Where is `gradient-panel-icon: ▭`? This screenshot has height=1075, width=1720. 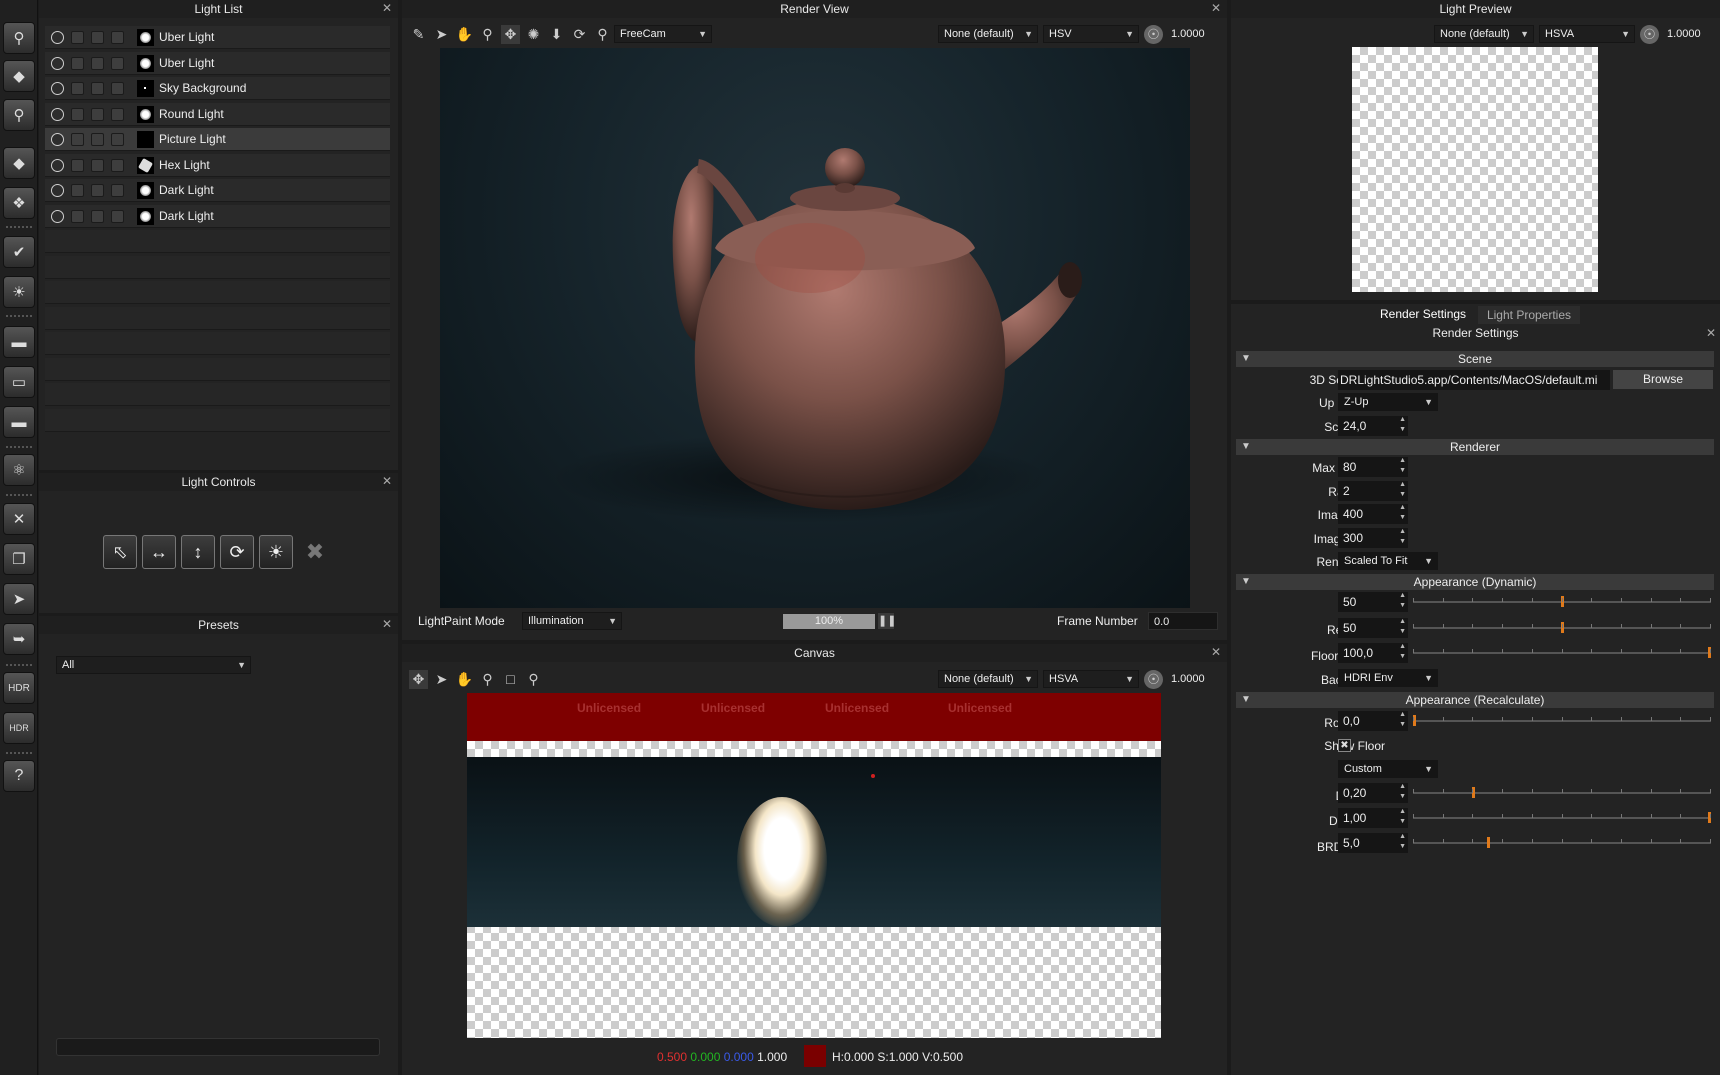
gradient-panel-icon: ▭ is located at coordinates (19, 382).